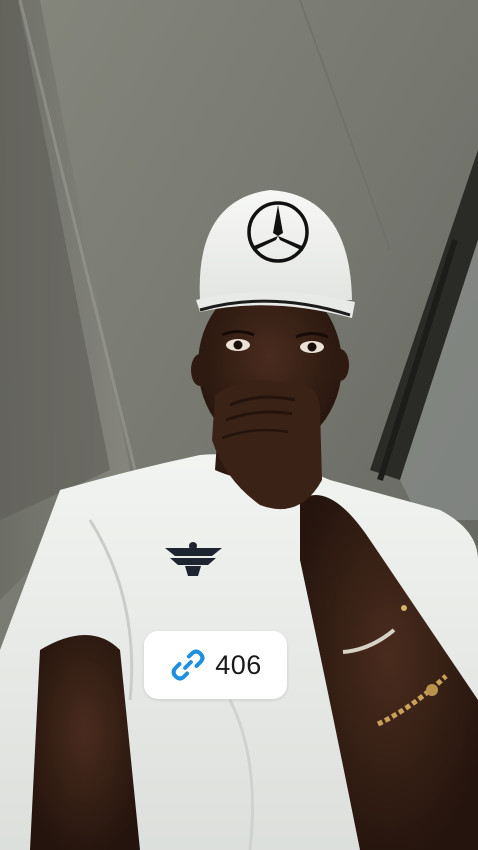 The image size is (478, 850). What do you see at coordinates (238, 664) in the screenshot?
I see `link-click-count: 406` at bounding box center [238, 664].